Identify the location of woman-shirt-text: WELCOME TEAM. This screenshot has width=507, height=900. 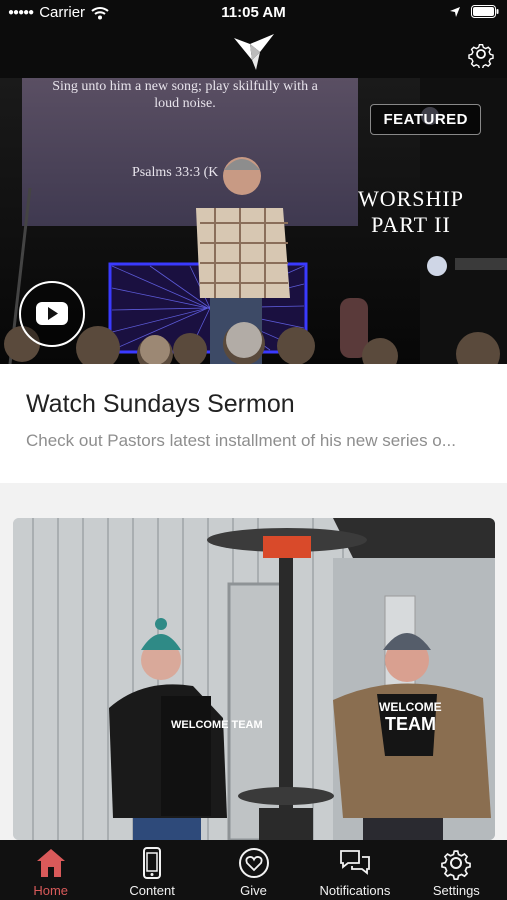
(217, 725).